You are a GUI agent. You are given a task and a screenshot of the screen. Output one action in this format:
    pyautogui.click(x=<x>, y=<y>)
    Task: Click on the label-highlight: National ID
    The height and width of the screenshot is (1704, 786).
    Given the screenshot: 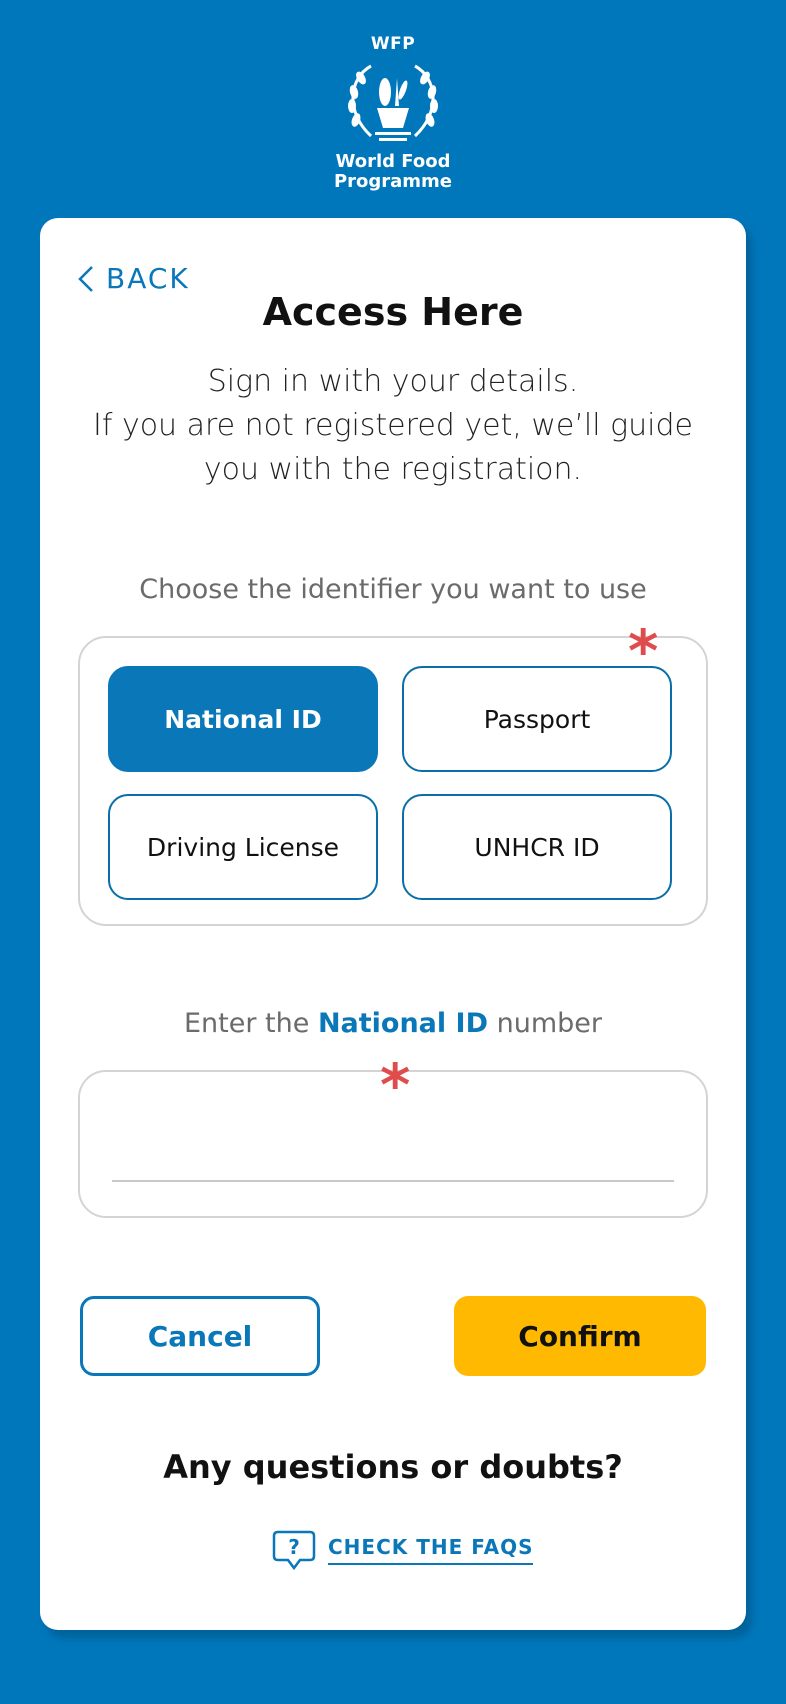 What is the action you would take?
    pyautogui.click(x=403, y=1023)
    